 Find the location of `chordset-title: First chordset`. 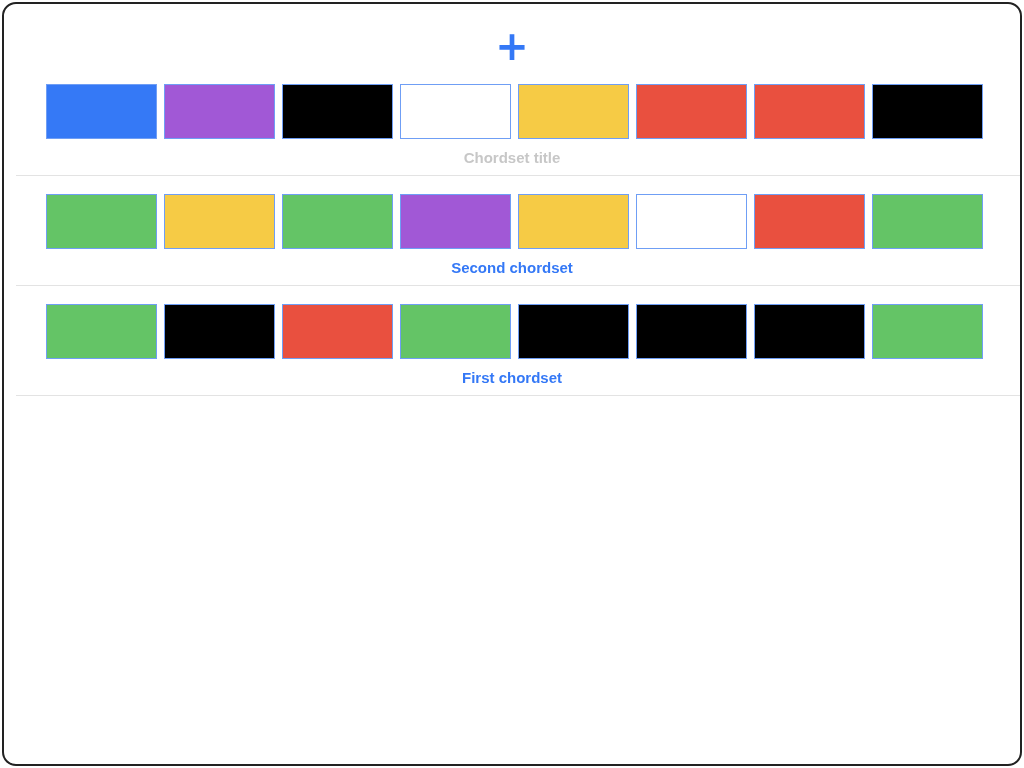

chordset-title: First chordset is located at coordinates (512, 378).